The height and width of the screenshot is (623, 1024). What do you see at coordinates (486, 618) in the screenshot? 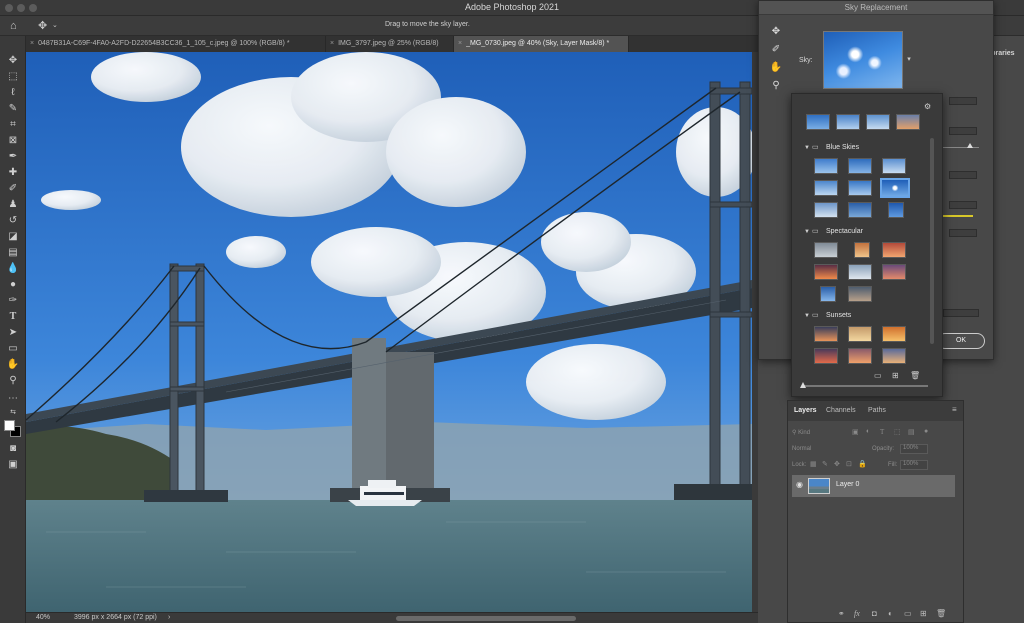
I see `canvas-horizontal-scrollbar` at bounding box center [486, 618].